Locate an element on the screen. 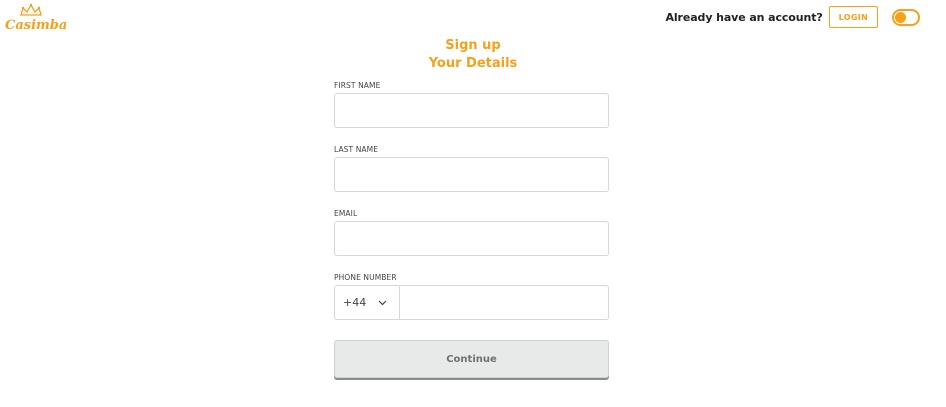 This screenshot has height=407, width=946. first-name-field-group: FIRST NAME is located at coordinates (471, 112).